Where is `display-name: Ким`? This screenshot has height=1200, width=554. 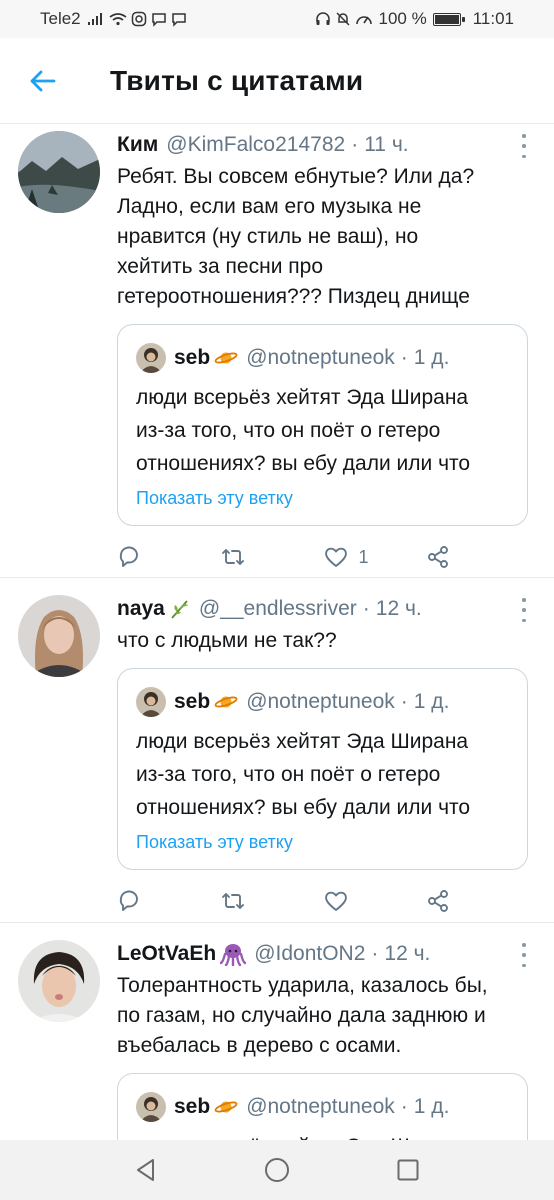 display-name: Ким is located at coordinates (137, 145).